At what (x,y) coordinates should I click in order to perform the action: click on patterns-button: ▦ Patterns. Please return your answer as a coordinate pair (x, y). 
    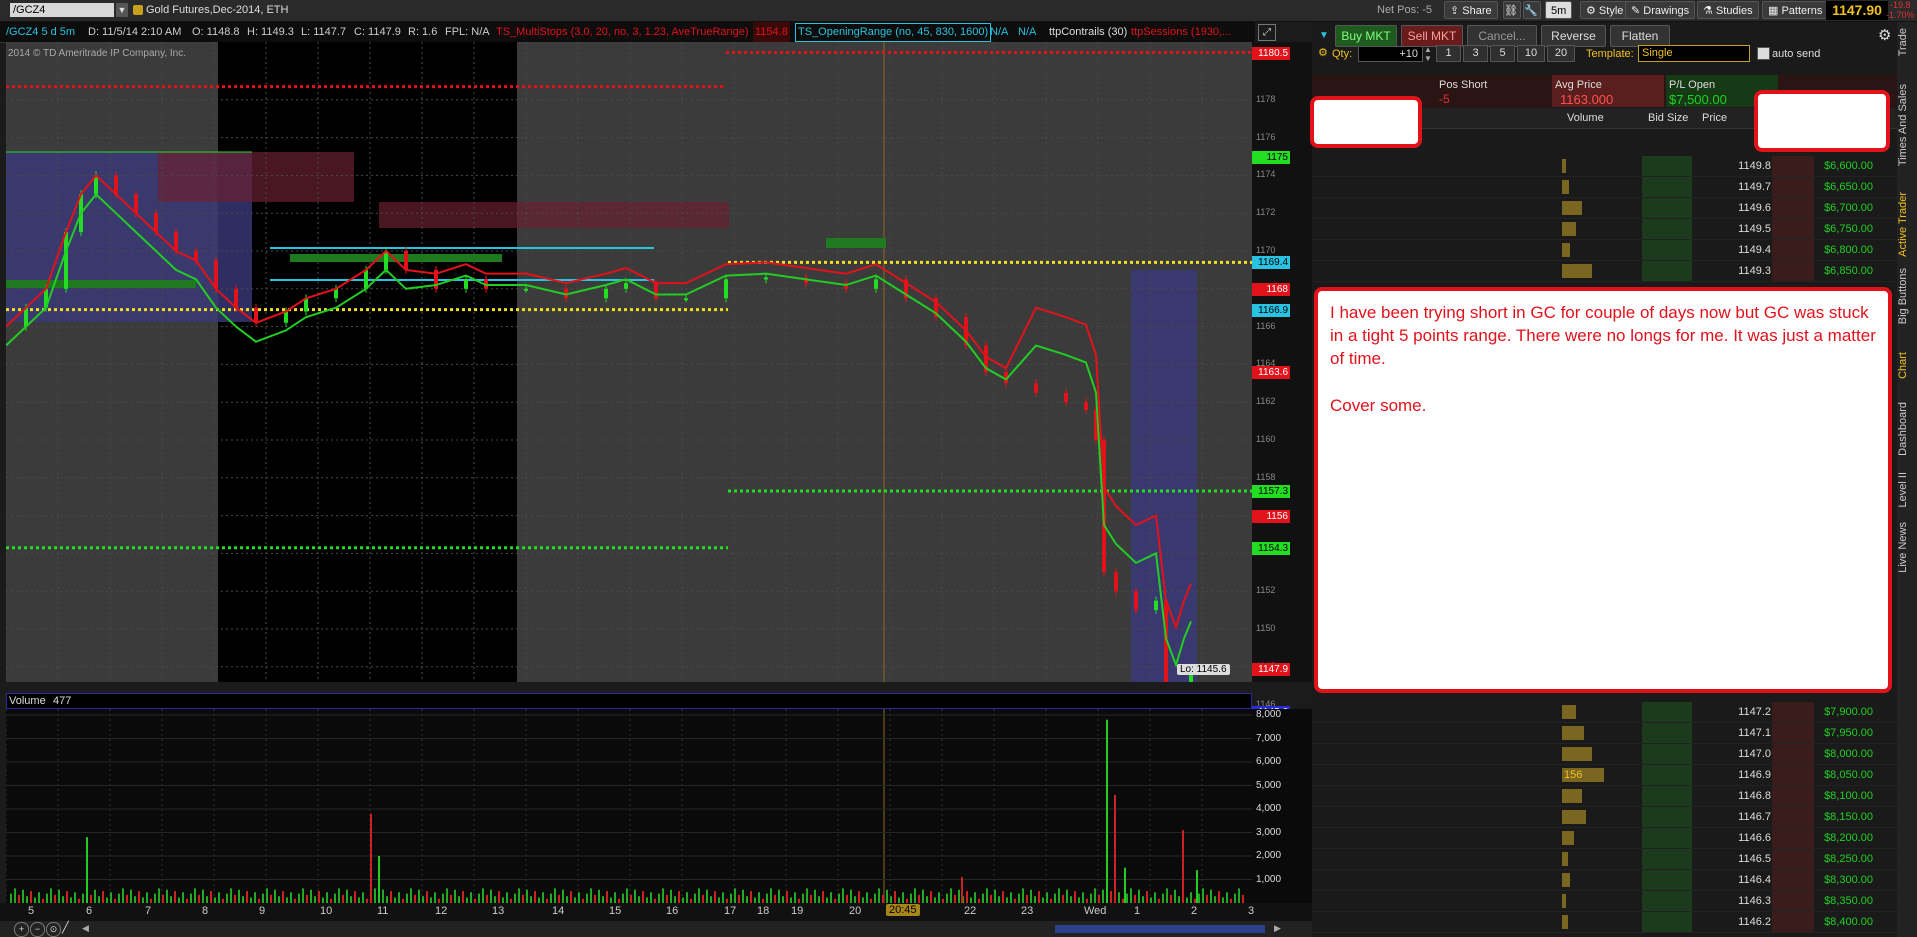
    Looking at the image, I should click on (1795, 10).